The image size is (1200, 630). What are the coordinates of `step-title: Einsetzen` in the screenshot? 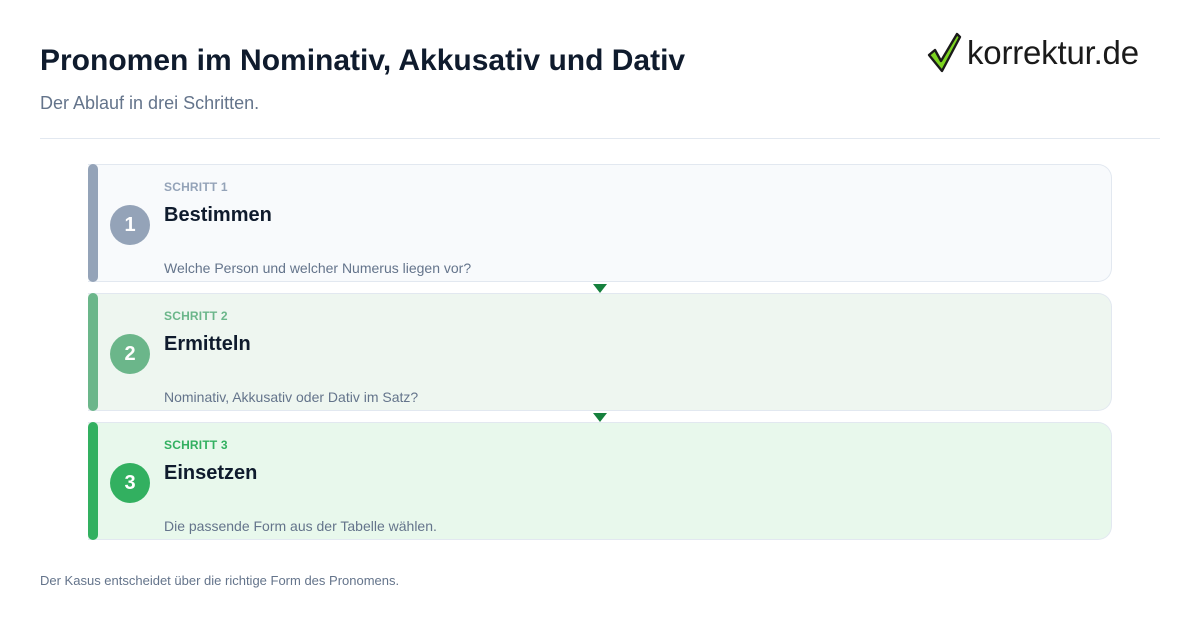 It's located at (211, 473).